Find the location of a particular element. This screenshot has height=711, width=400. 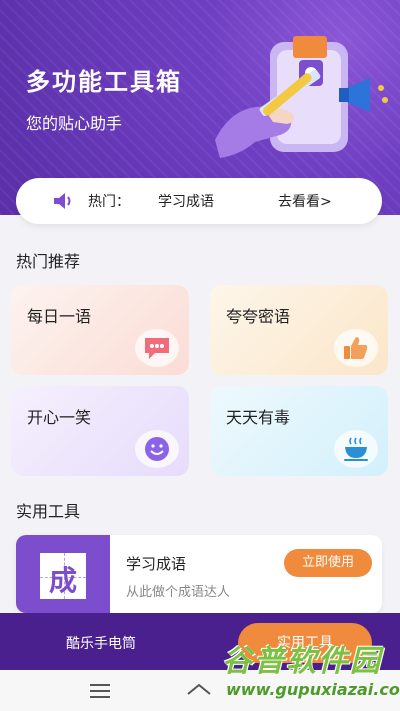

use-now-button: 立即使用 is located at coordinates (328, 563).